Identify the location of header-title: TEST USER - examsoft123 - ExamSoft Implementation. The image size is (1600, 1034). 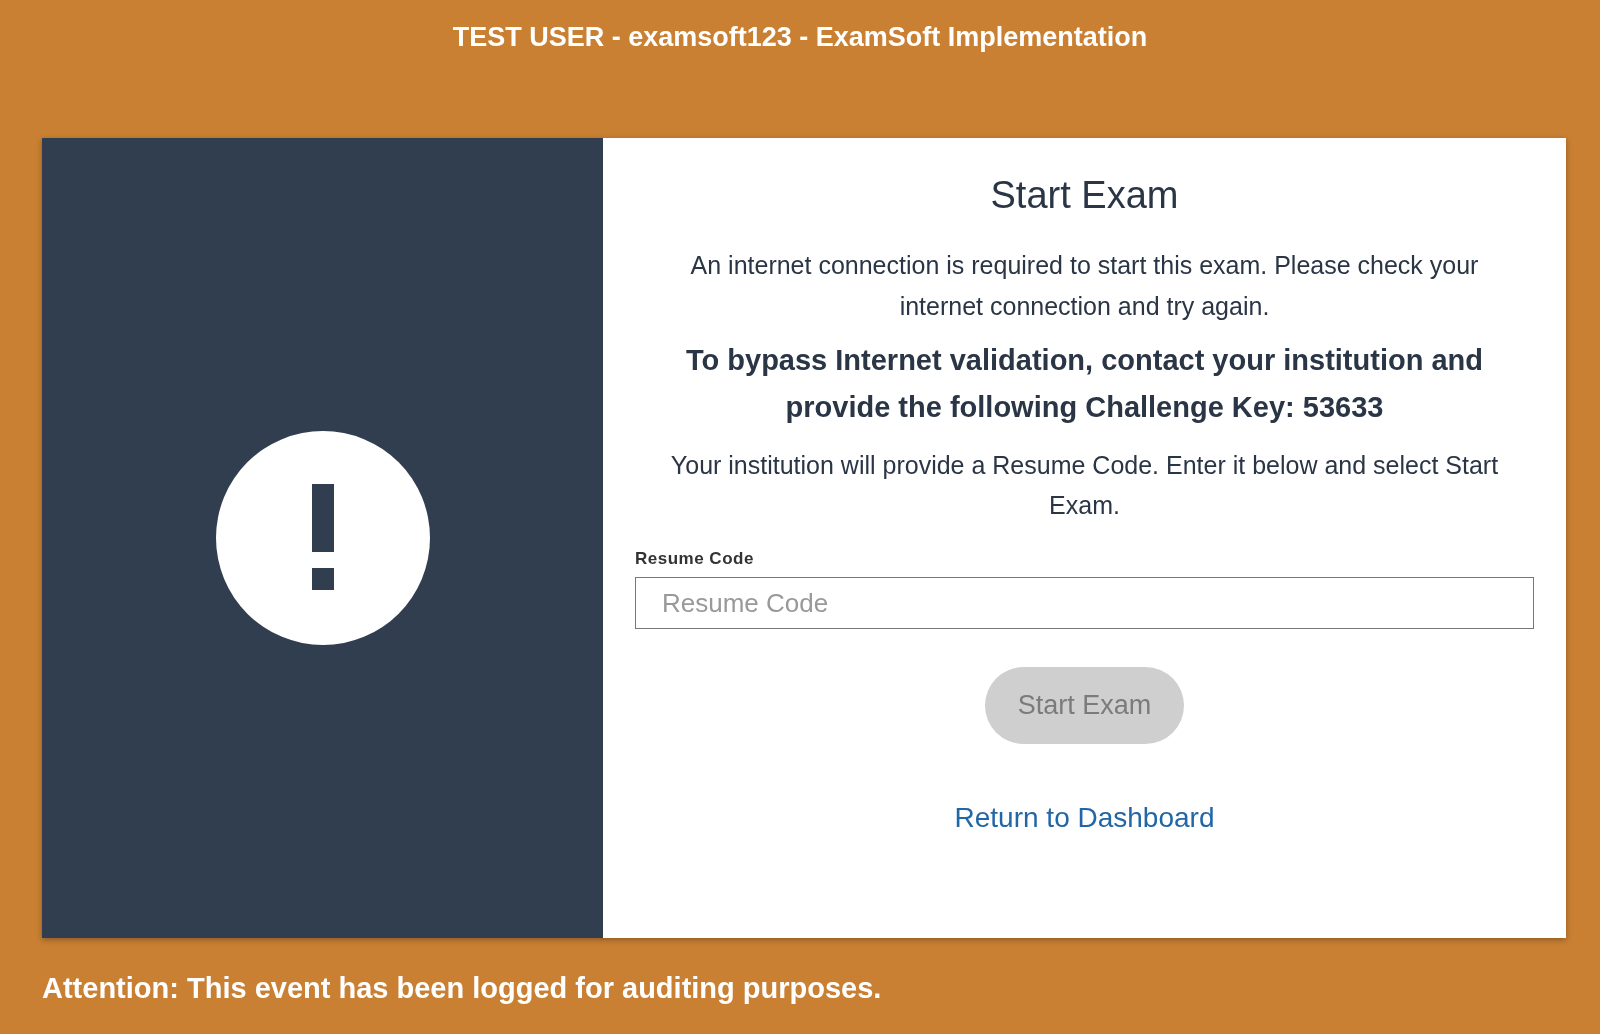
(800, 37).